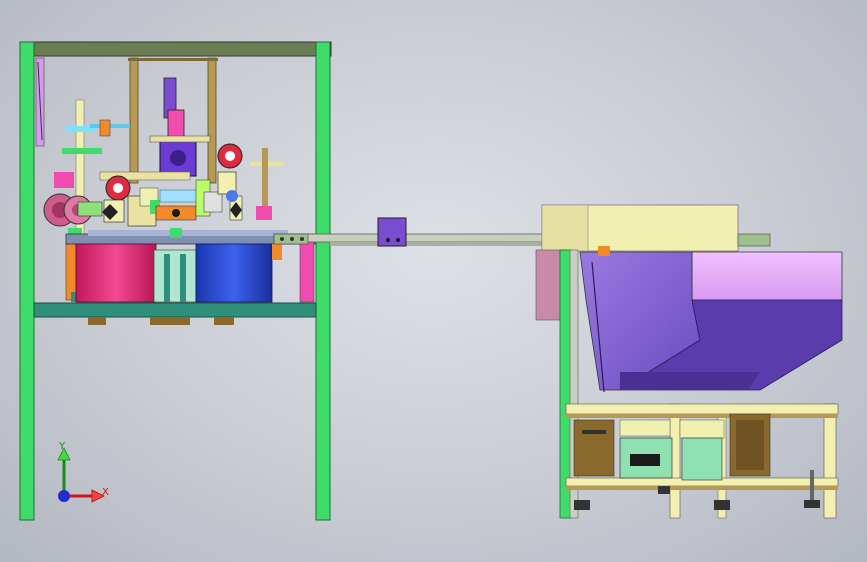 This screenshot has height=562, width=867. I want to click on press-rod, so click(176, 124).